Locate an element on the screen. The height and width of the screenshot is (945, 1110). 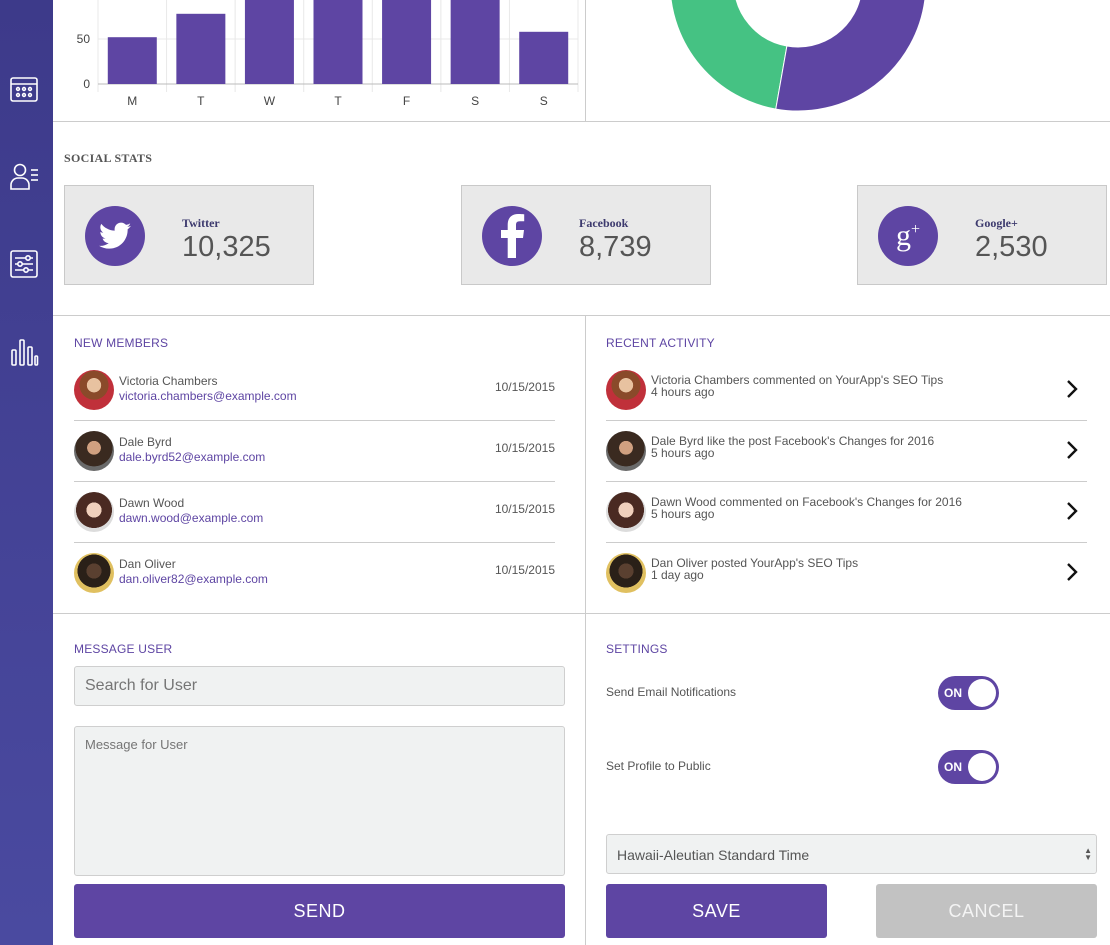
twitter-value: 10,325 is located at coordinates (226, 247).